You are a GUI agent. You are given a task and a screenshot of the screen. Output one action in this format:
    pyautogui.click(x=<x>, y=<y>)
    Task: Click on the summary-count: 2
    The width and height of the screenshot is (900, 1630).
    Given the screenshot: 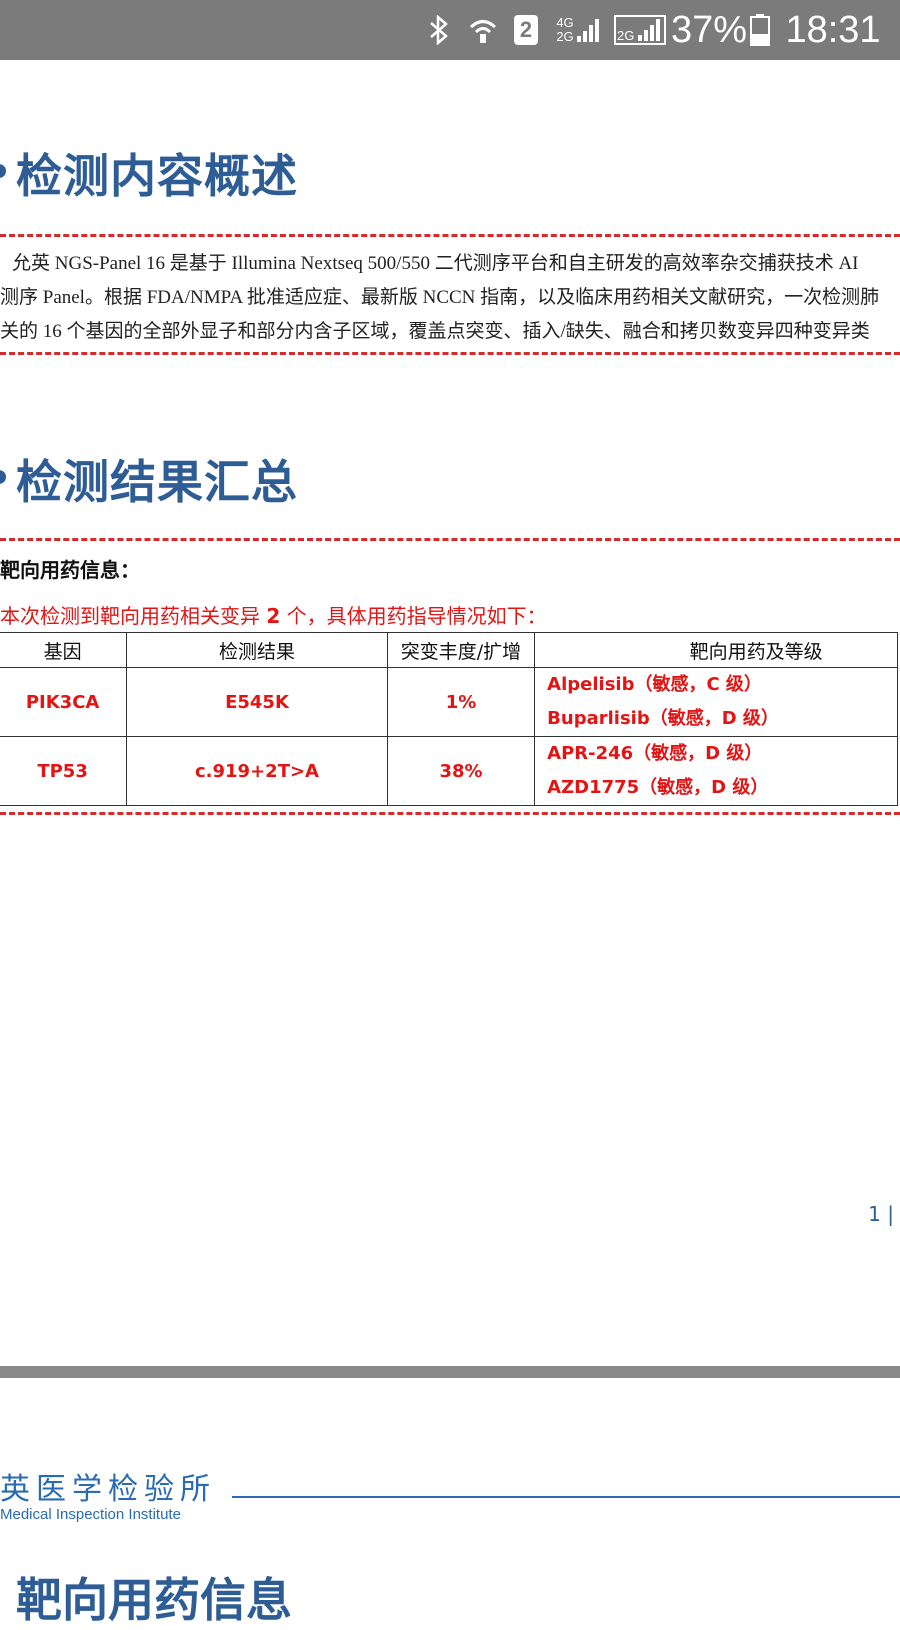 What is the action you would take?
    pyautogui.click(x=273, y=616)
    